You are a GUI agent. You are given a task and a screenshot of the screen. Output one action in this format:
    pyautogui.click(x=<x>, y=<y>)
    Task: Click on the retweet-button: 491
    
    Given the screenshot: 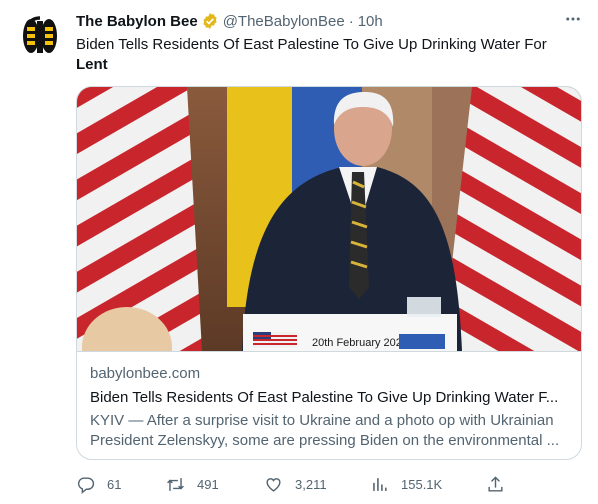 What is the action you would take?
    pyautogui.click(x=192, y=484)
    